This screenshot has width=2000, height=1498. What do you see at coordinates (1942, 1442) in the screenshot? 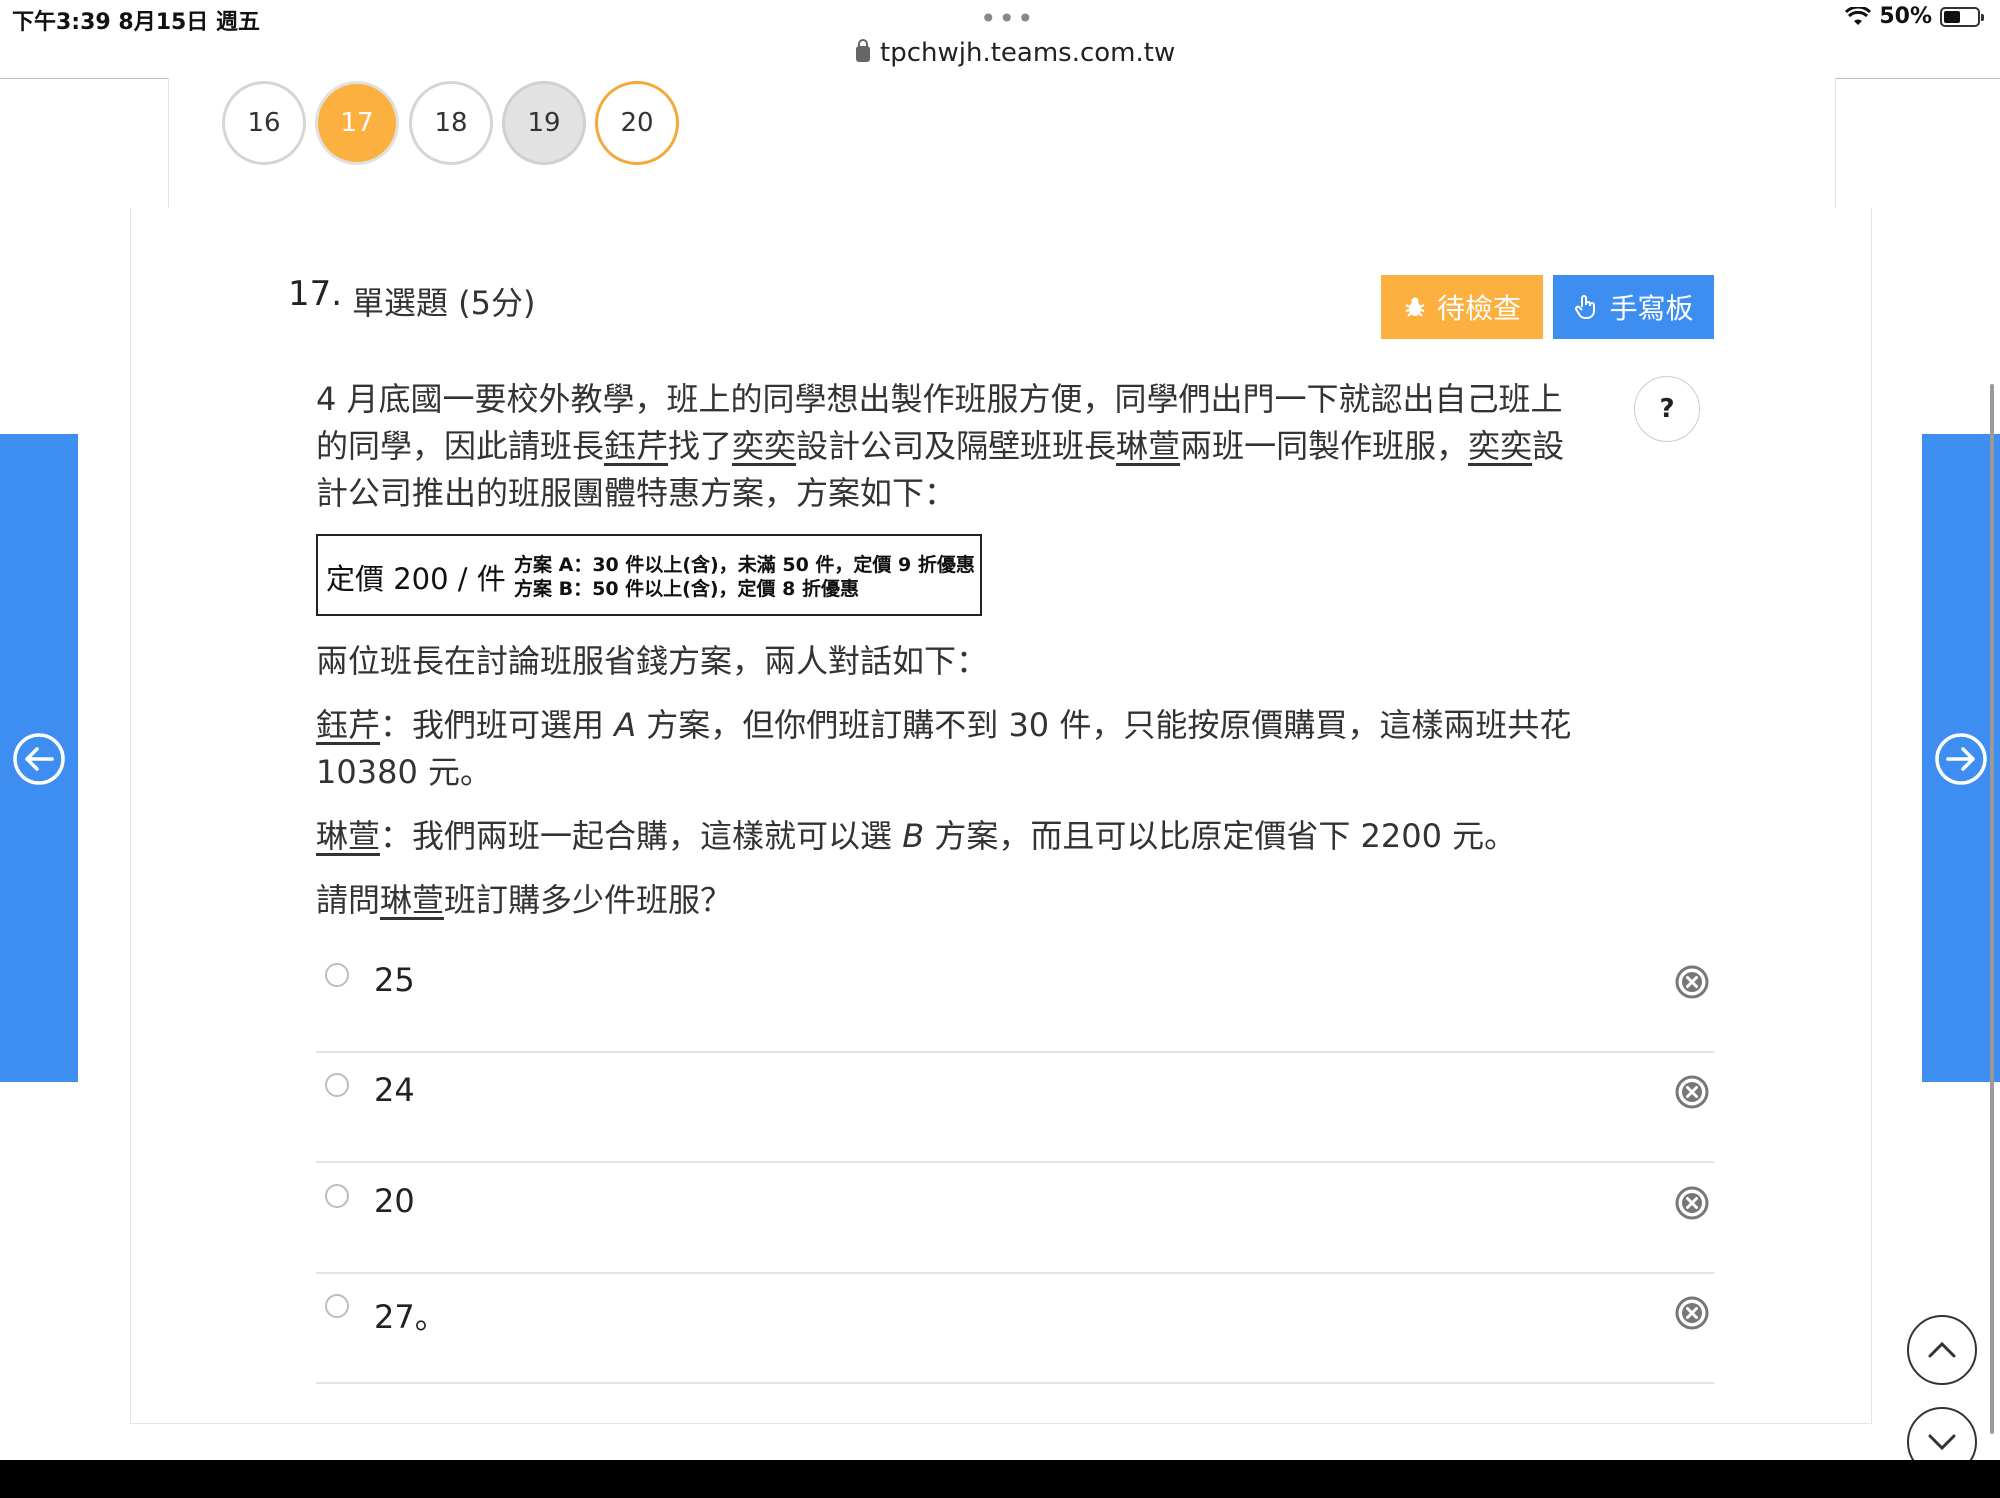
I see `chevron-down-icon` at bounding box center [1942, 1442].